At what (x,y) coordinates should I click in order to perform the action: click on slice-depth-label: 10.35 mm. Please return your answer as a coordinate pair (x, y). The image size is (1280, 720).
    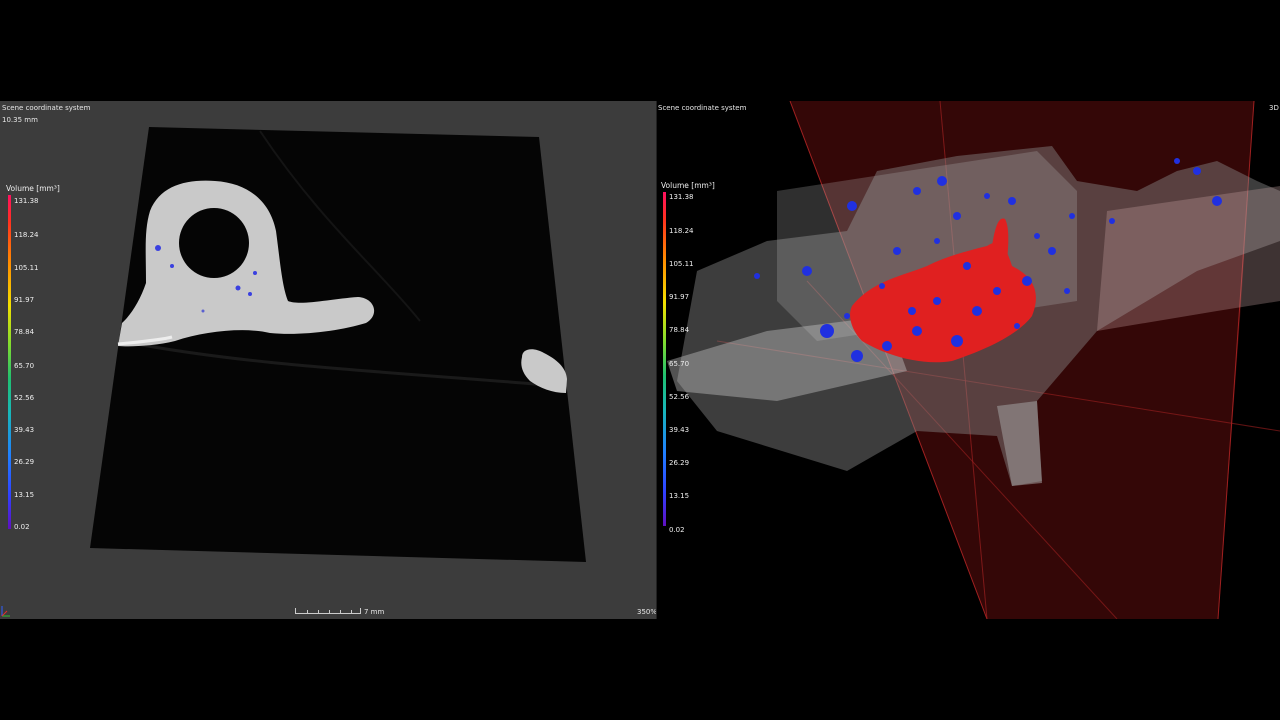
    Looking at the image, I should click on (20, 120).